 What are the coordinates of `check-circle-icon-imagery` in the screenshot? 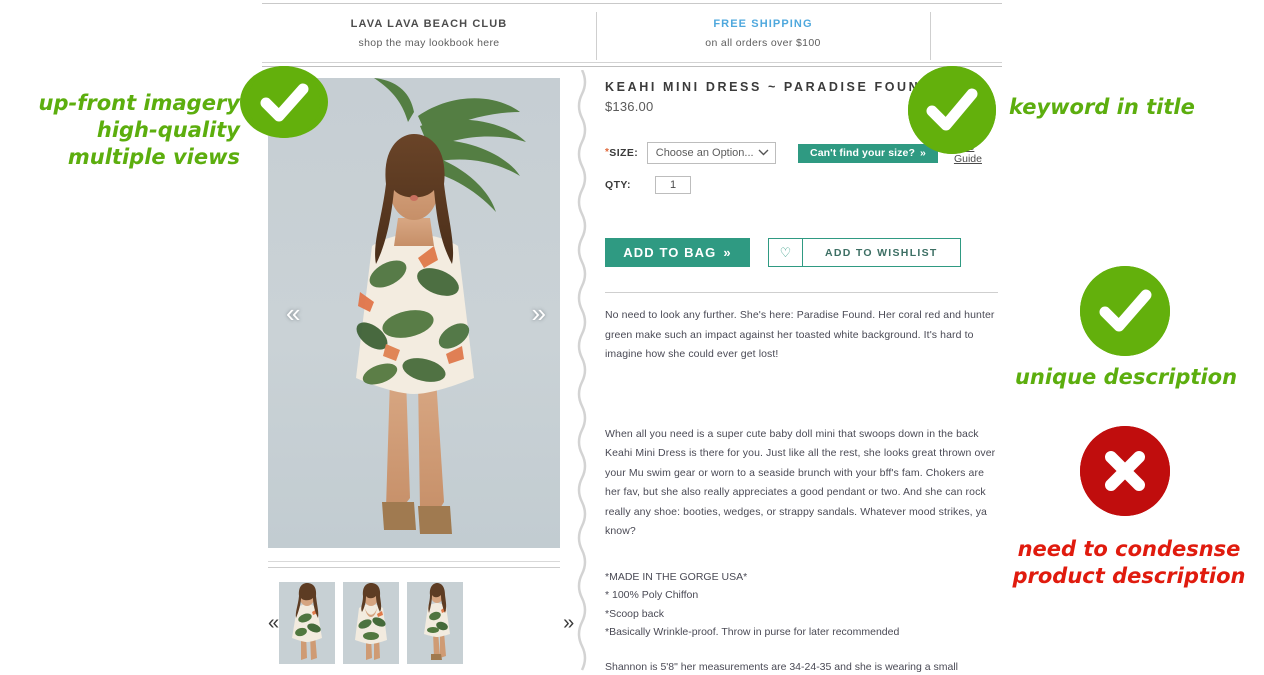 It's located at (284, 102).